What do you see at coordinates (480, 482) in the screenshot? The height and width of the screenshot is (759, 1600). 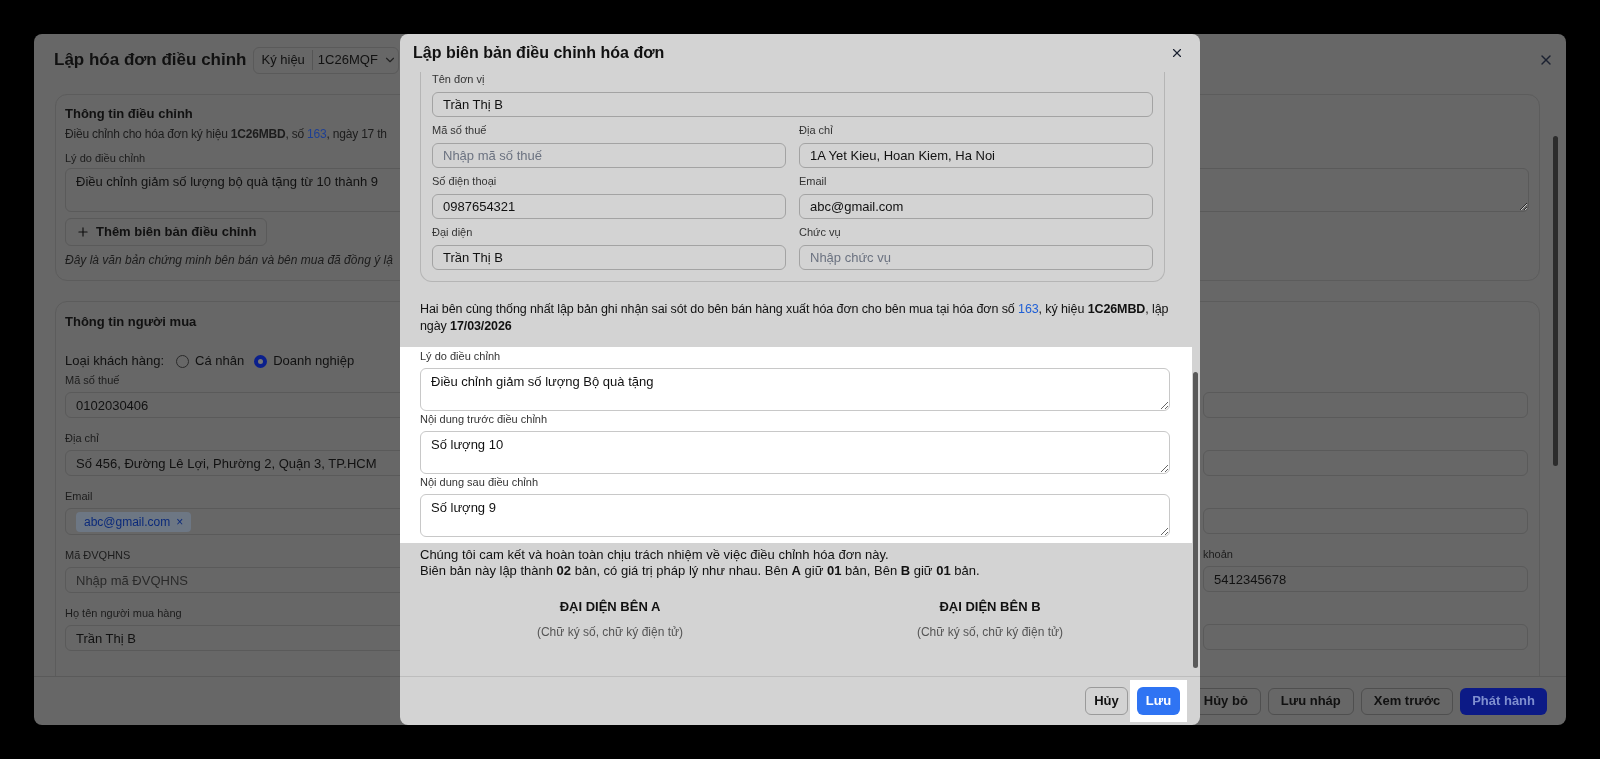 I see `field-label: Nội dung sau điều chỉnh` at bounding box center [480, 482].